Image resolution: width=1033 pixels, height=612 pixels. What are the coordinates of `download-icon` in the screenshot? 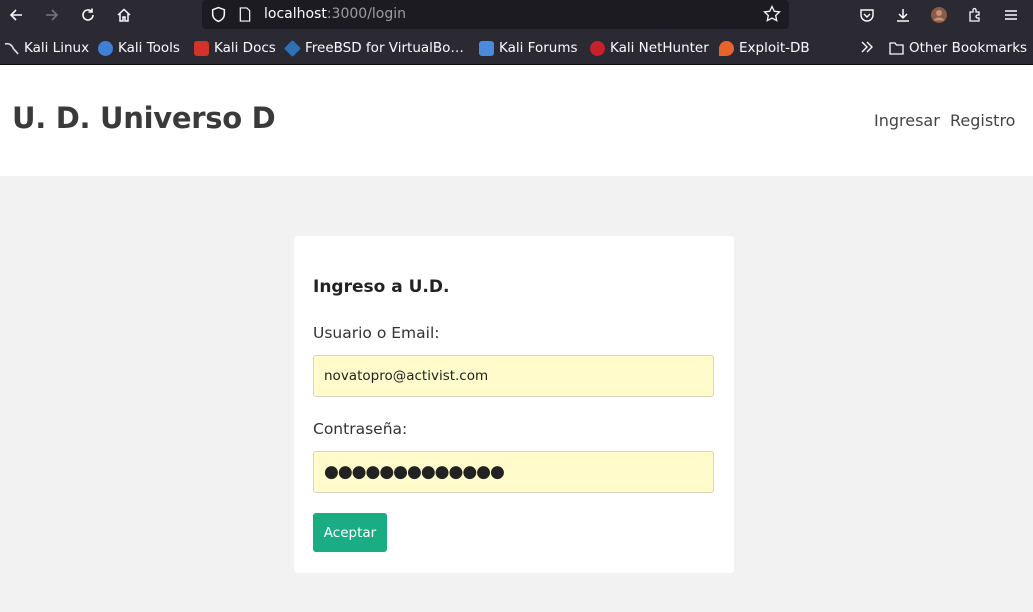 It's located at (903, 15).